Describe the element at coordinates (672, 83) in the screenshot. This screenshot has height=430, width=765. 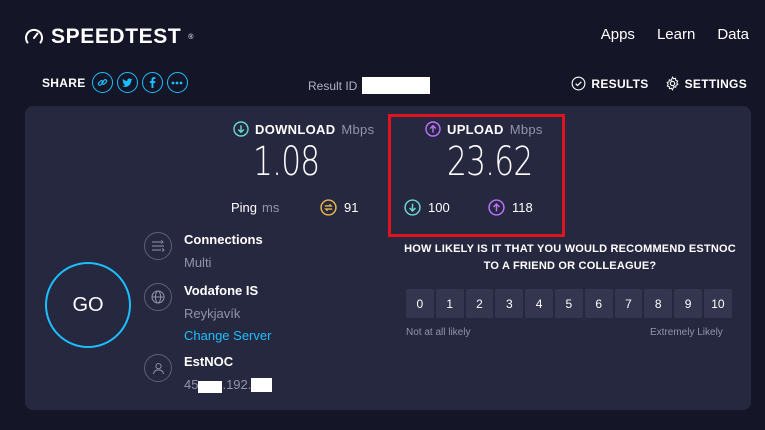
I see `gear-icon` at that location.